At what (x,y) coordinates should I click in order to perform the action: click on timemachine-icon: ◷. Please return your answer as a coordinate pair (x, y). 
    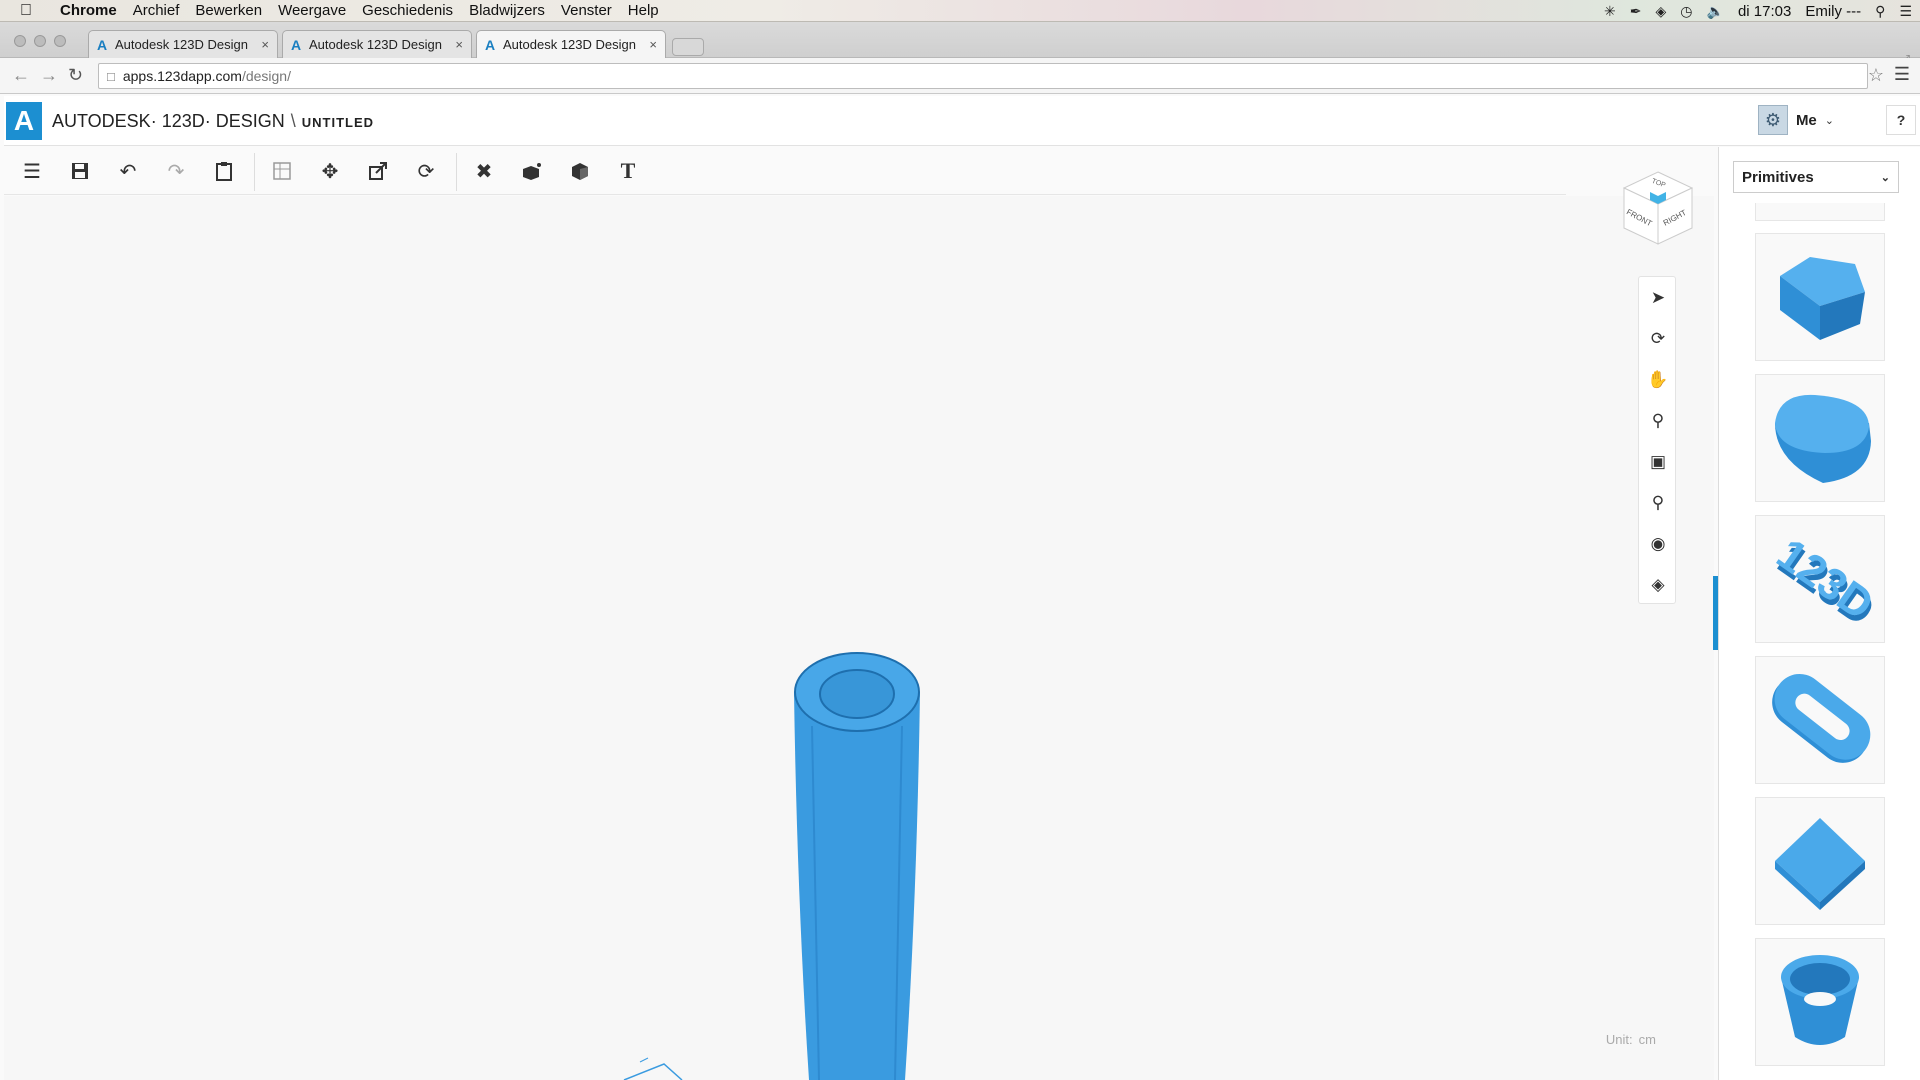
    Looking at the image, I should click on (1686, 11).